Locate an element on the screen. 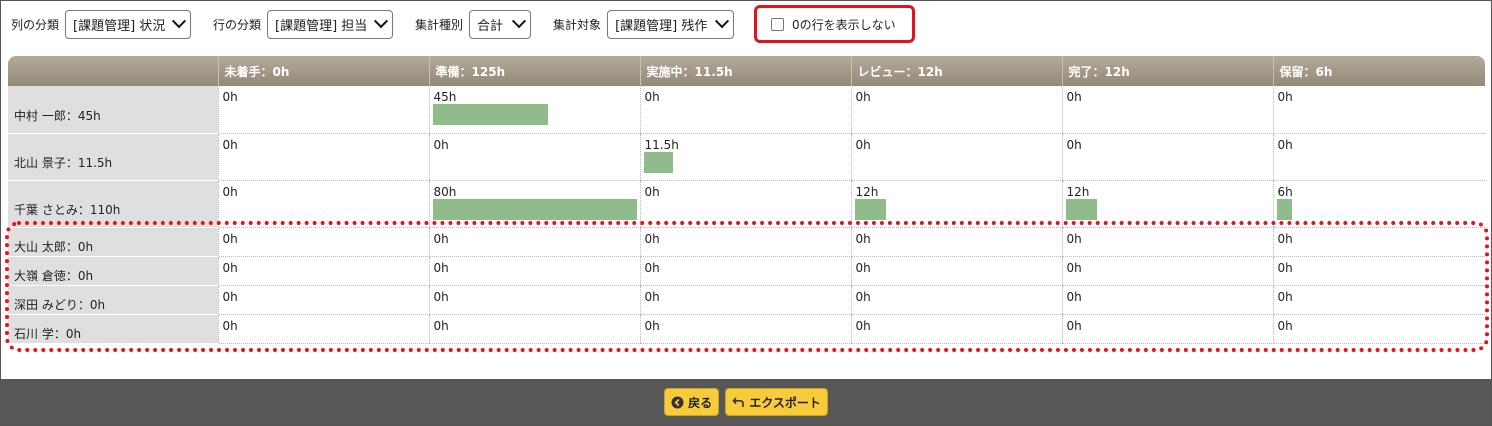  table-cell: 45h is located at coordinates (534, 110).